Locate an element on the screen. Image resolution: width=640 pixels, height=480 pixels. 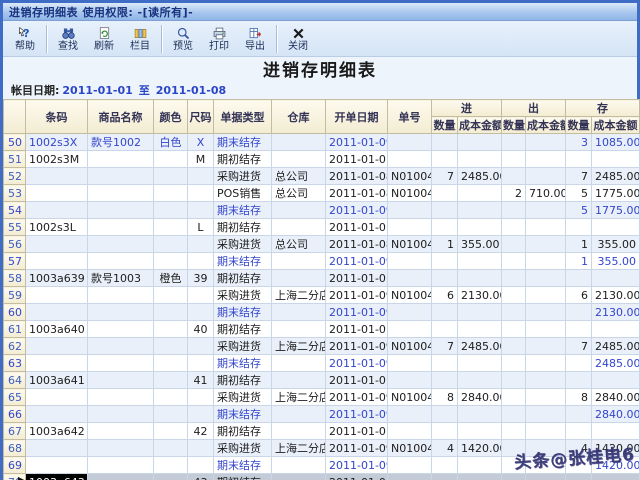
toolbar: ? 帮助 查找 刷新 栏目 预览 打印 导出 关闭 is located at coordinates (320, 39).